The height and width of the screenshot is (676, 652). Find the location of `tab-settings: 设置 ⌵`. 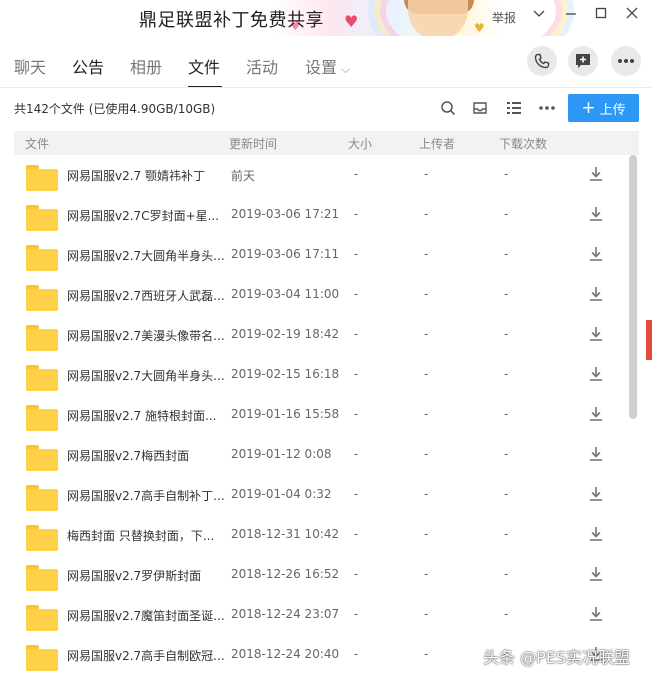

tab-settings: 设置 ⌵ is located at coordinates (327, 66).